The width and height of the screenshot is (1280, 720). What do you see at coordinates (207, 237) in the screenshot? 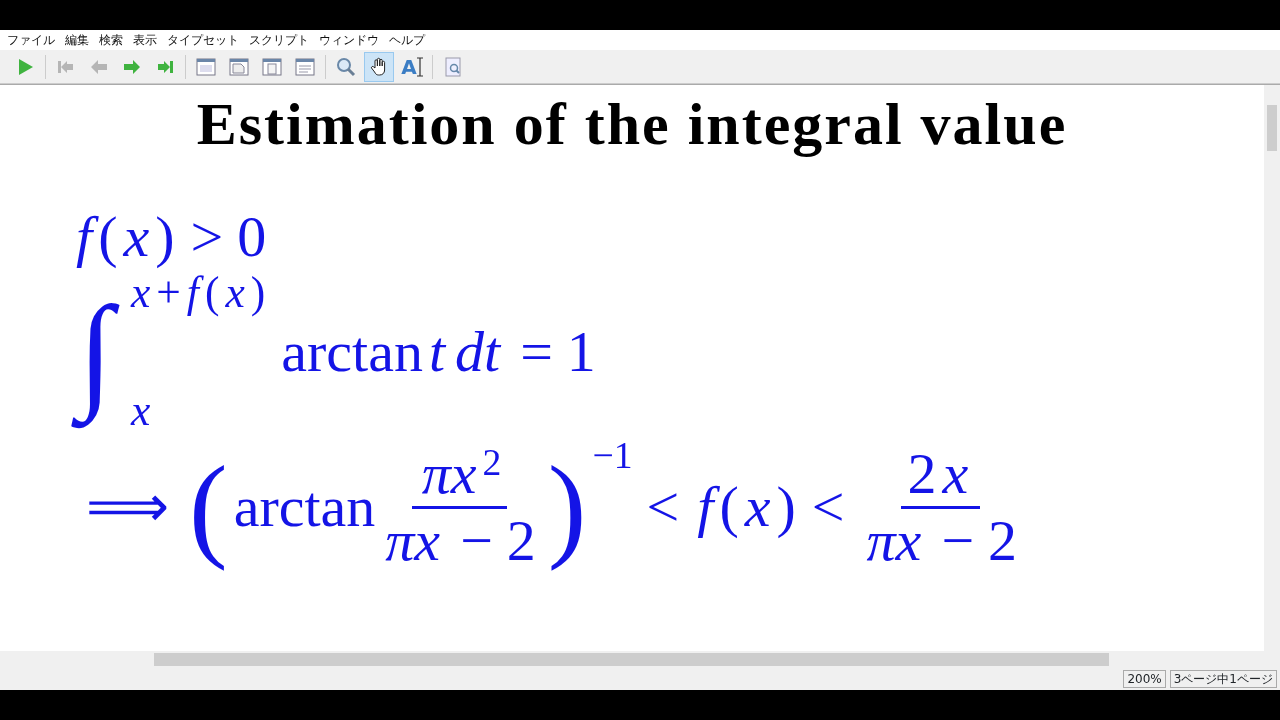
I see `math-operator: >` at bounding box center [207, 237].